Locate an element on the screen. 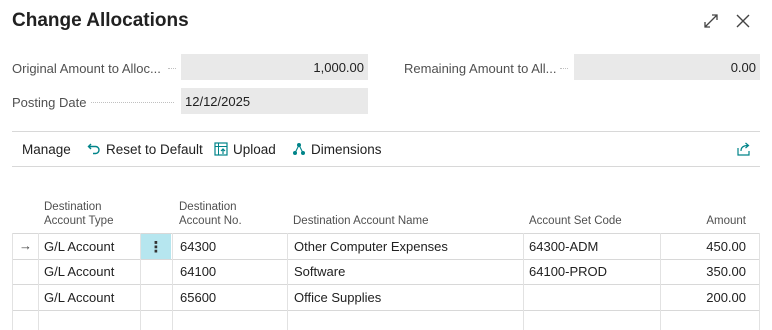  cell-amount: 450.00 is located at coordinates (703, 246).